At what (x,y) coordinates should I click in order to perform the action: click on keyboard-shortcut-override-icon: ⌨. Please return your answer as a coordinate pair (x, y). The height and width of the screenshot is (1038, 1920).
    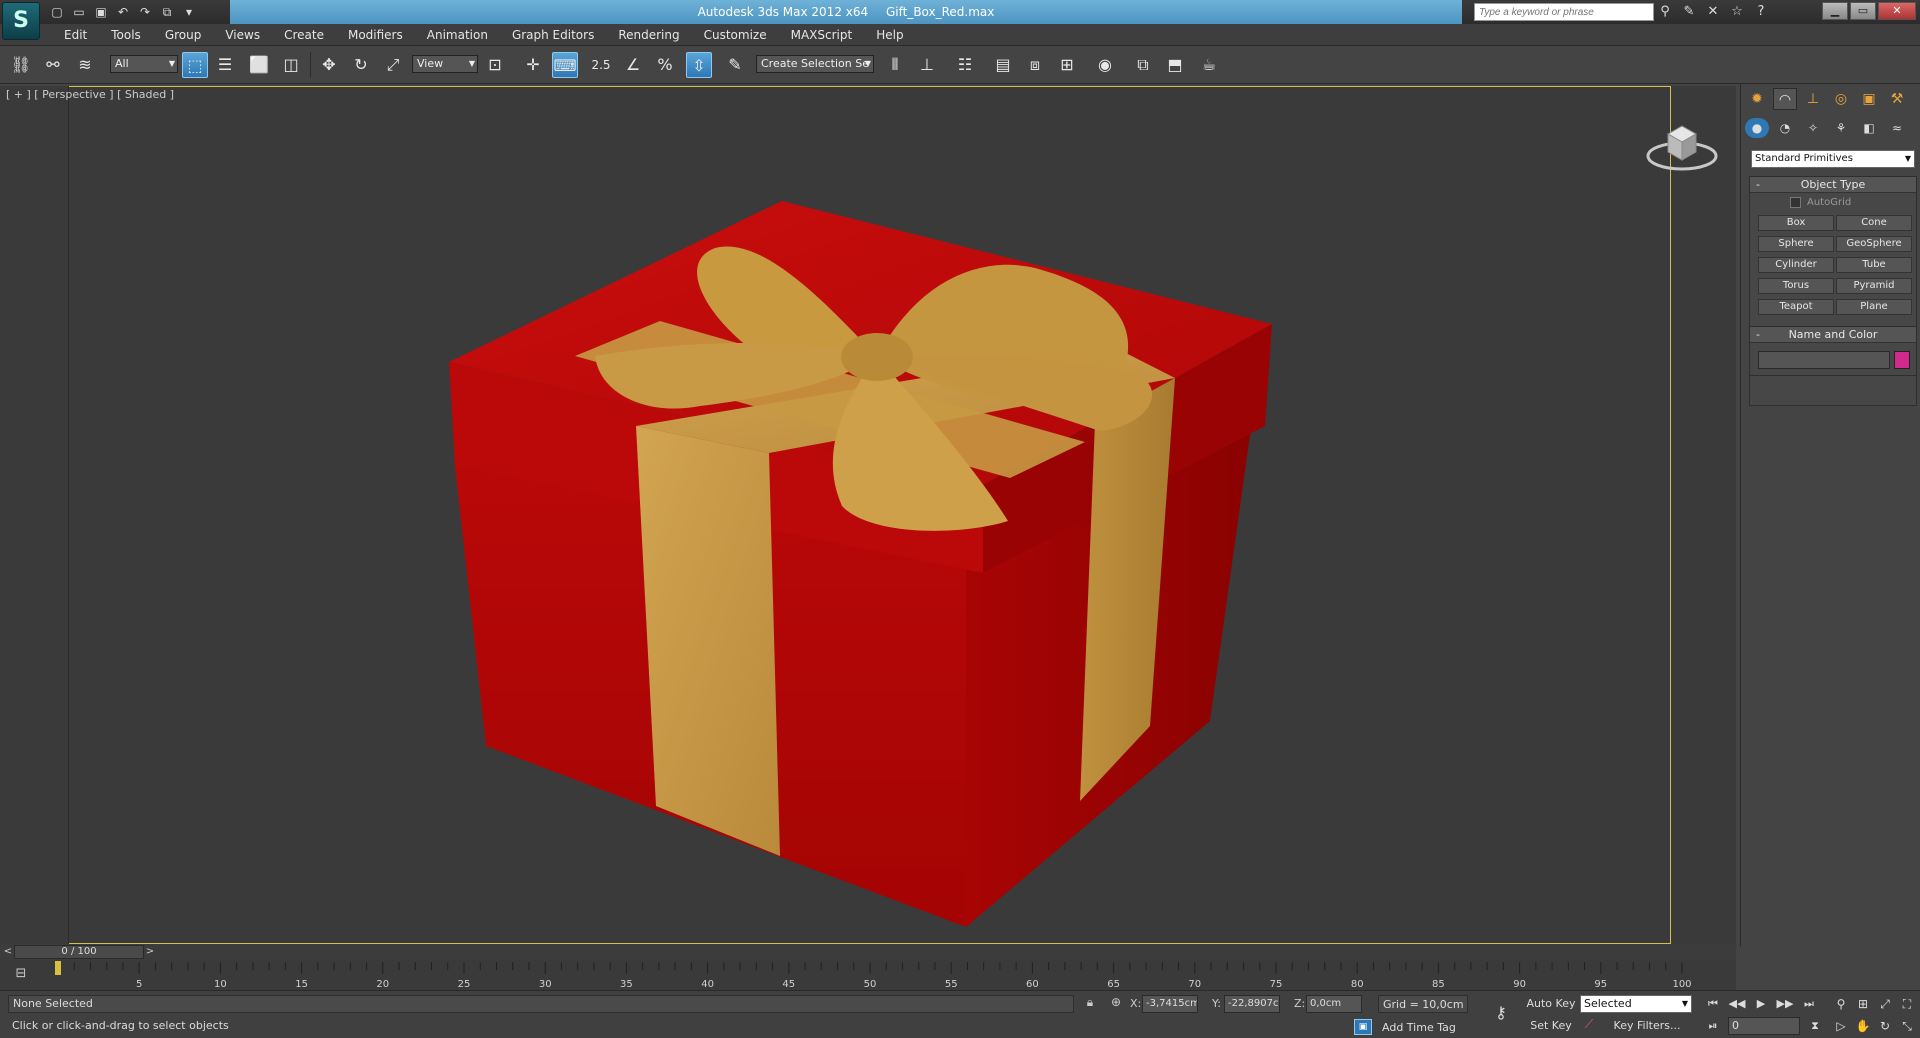
    Looking at the image, I should click on (565, 65).